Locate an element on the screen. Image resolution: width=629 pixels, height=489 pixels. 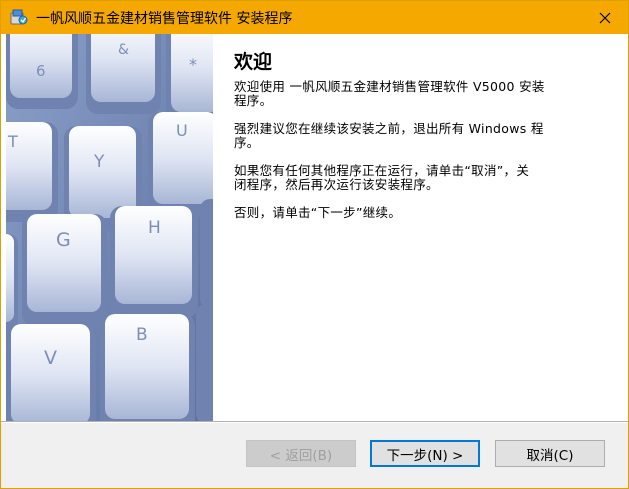
key-label-y: Y is located at coordinates (99, 162).